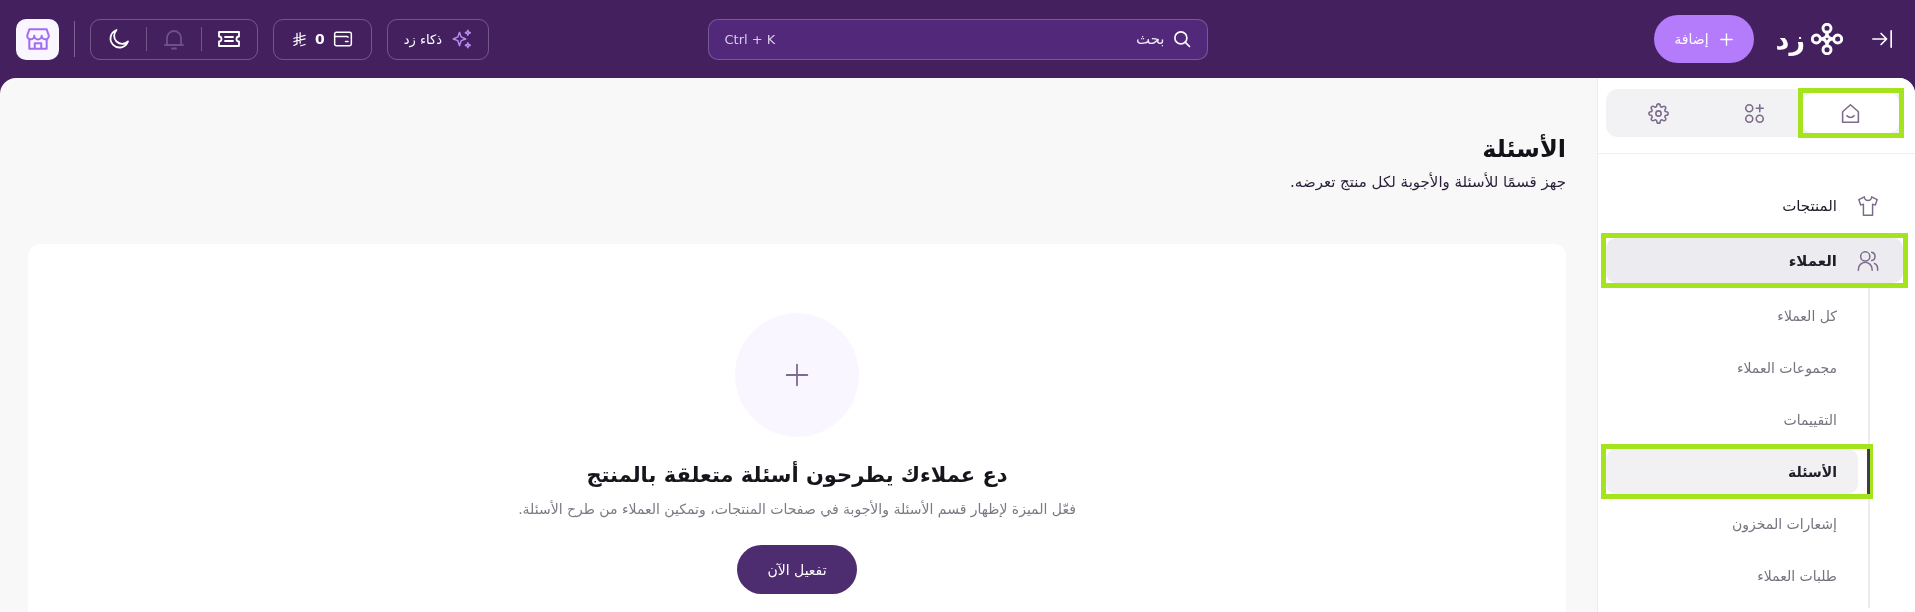  Describe the element at coordinates (322, 39) in the screenshot. I see `wallet-button: 0` at that location.